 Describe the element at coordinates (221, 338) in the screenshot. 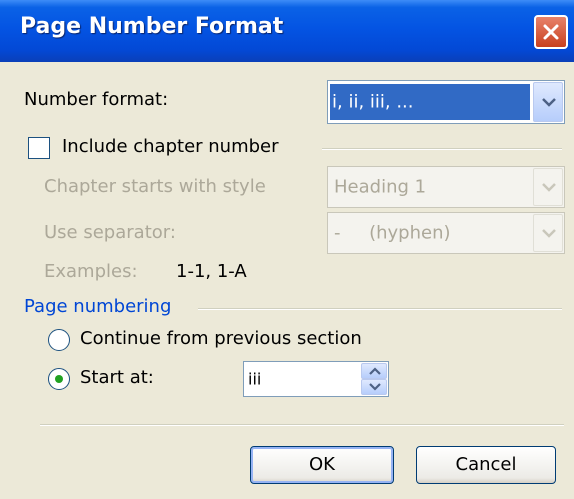

I see `continue-label: Continue from previous section` at that location.